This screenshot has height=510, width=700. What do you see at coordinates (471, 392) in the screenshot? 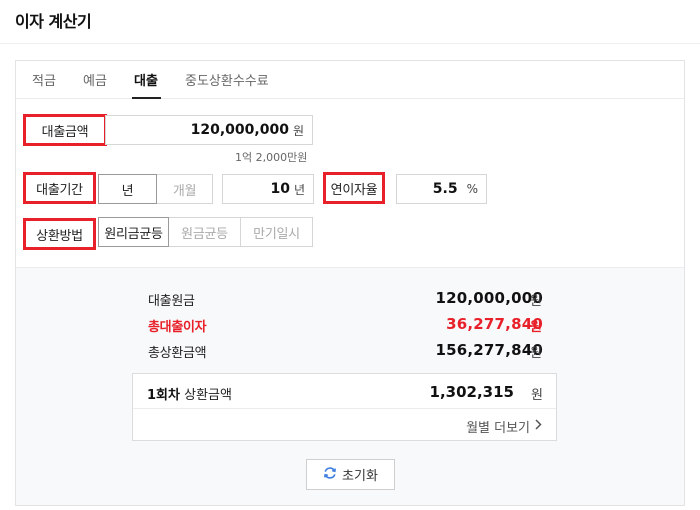
I see `installment-value: 1,302,315` at bounding box center [471, 392].